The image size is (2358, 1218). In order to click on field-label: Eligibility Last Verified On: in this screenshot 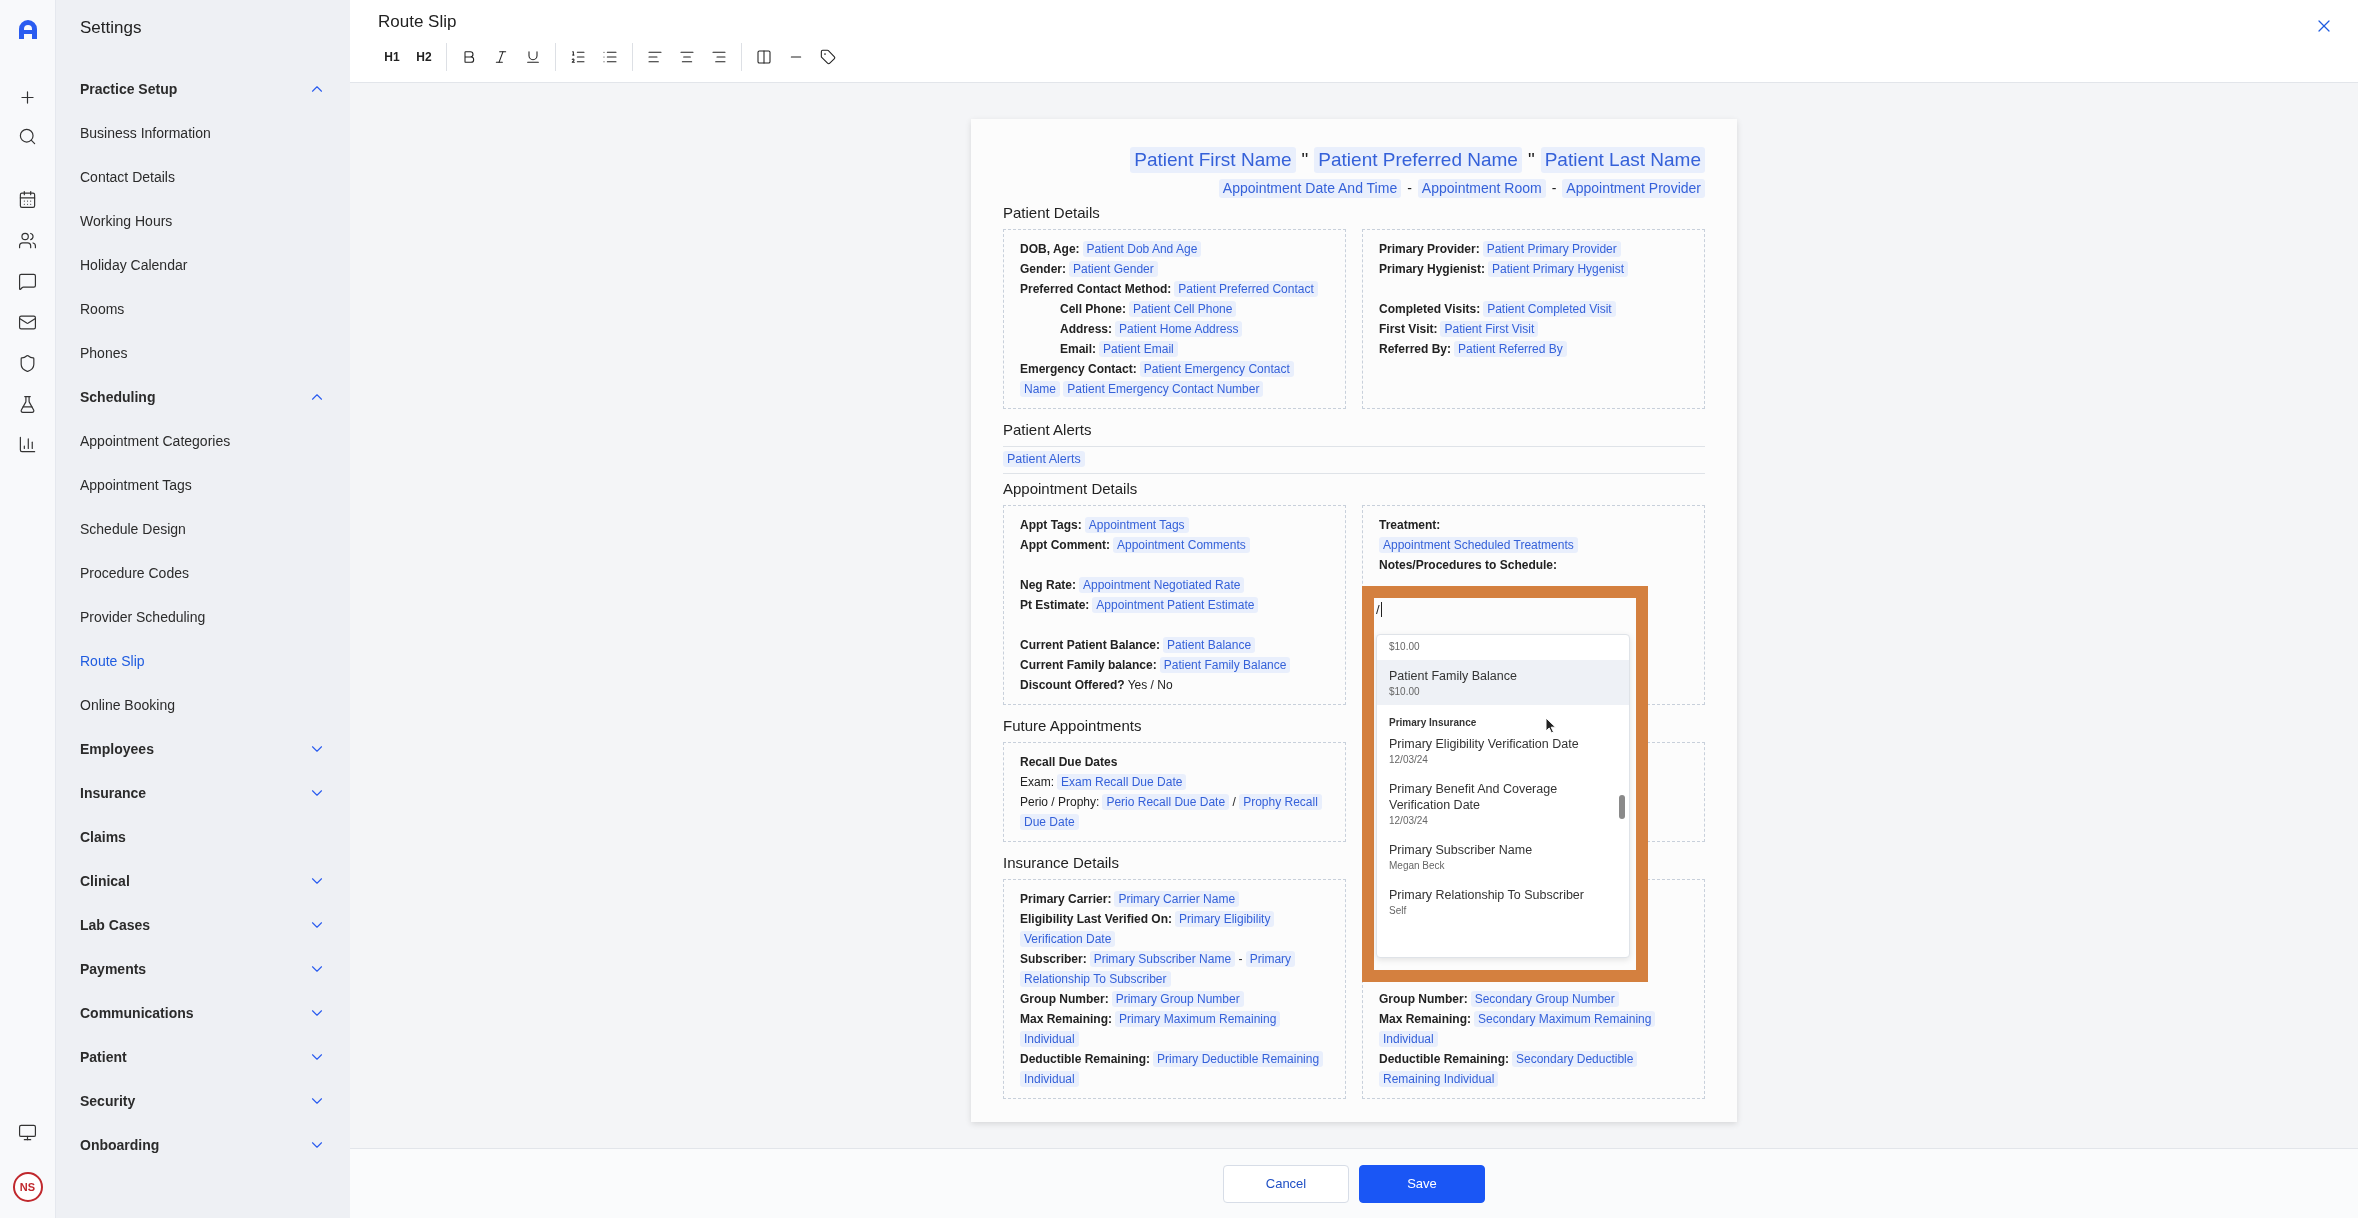, I will do `click(1096, 918)`.